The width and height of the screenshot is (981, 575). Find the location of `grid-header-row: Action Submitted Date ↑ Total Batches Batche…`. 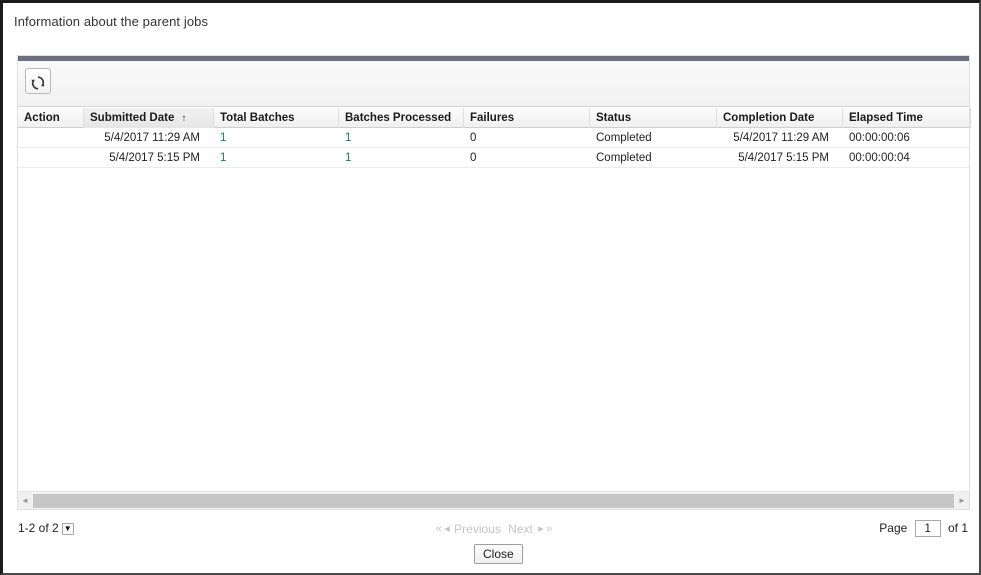

grid-header-row: Action Submitted Date ↑ Total Batches Batche… is located at coordinates (494, 118).